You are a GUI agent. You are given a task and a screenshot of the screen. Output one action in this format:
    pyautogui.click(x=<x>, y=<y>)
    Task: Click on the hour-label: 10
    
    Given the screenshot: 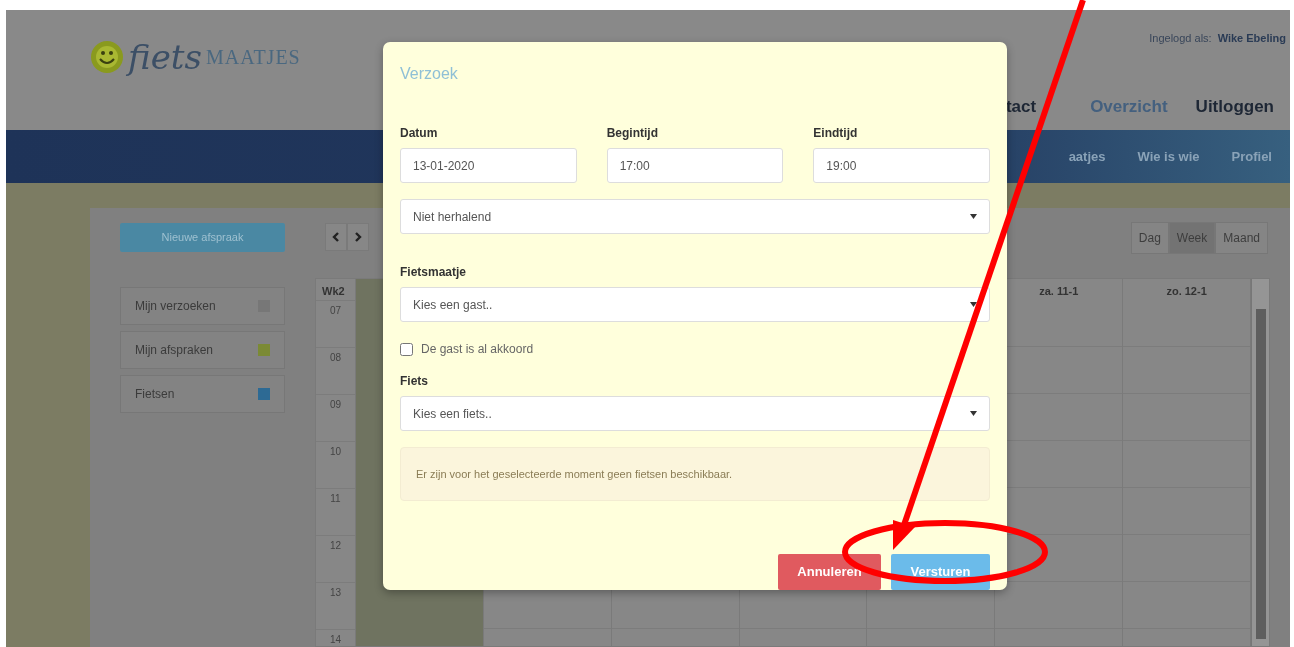 What is the action you would take?
    pyautogui.click(x=335, y=464)
    